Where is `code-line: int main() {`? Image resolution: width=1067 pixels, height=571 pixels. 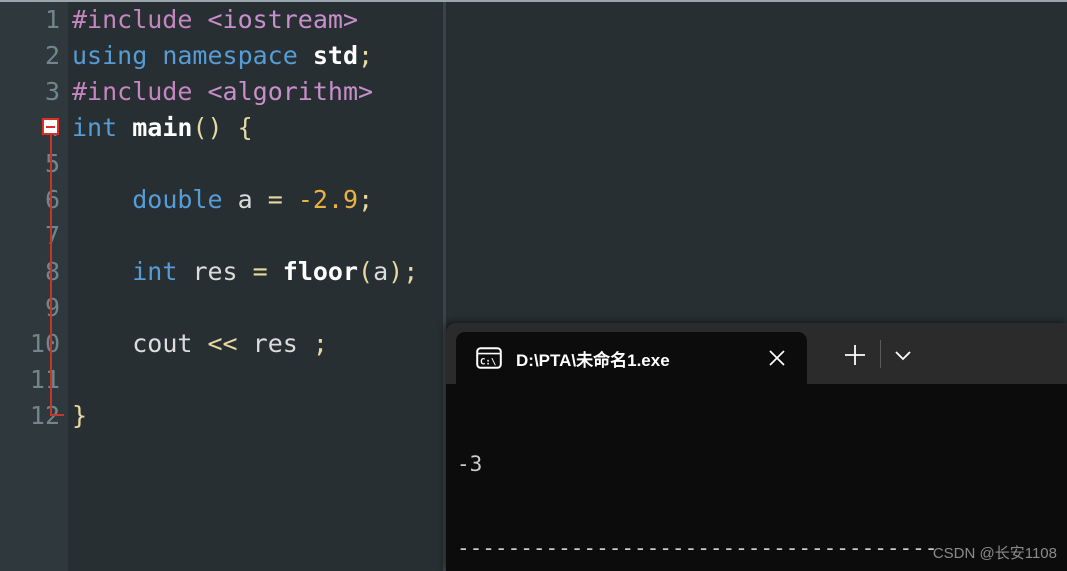
code-line: int main() { is located at coordinates (569, 128).